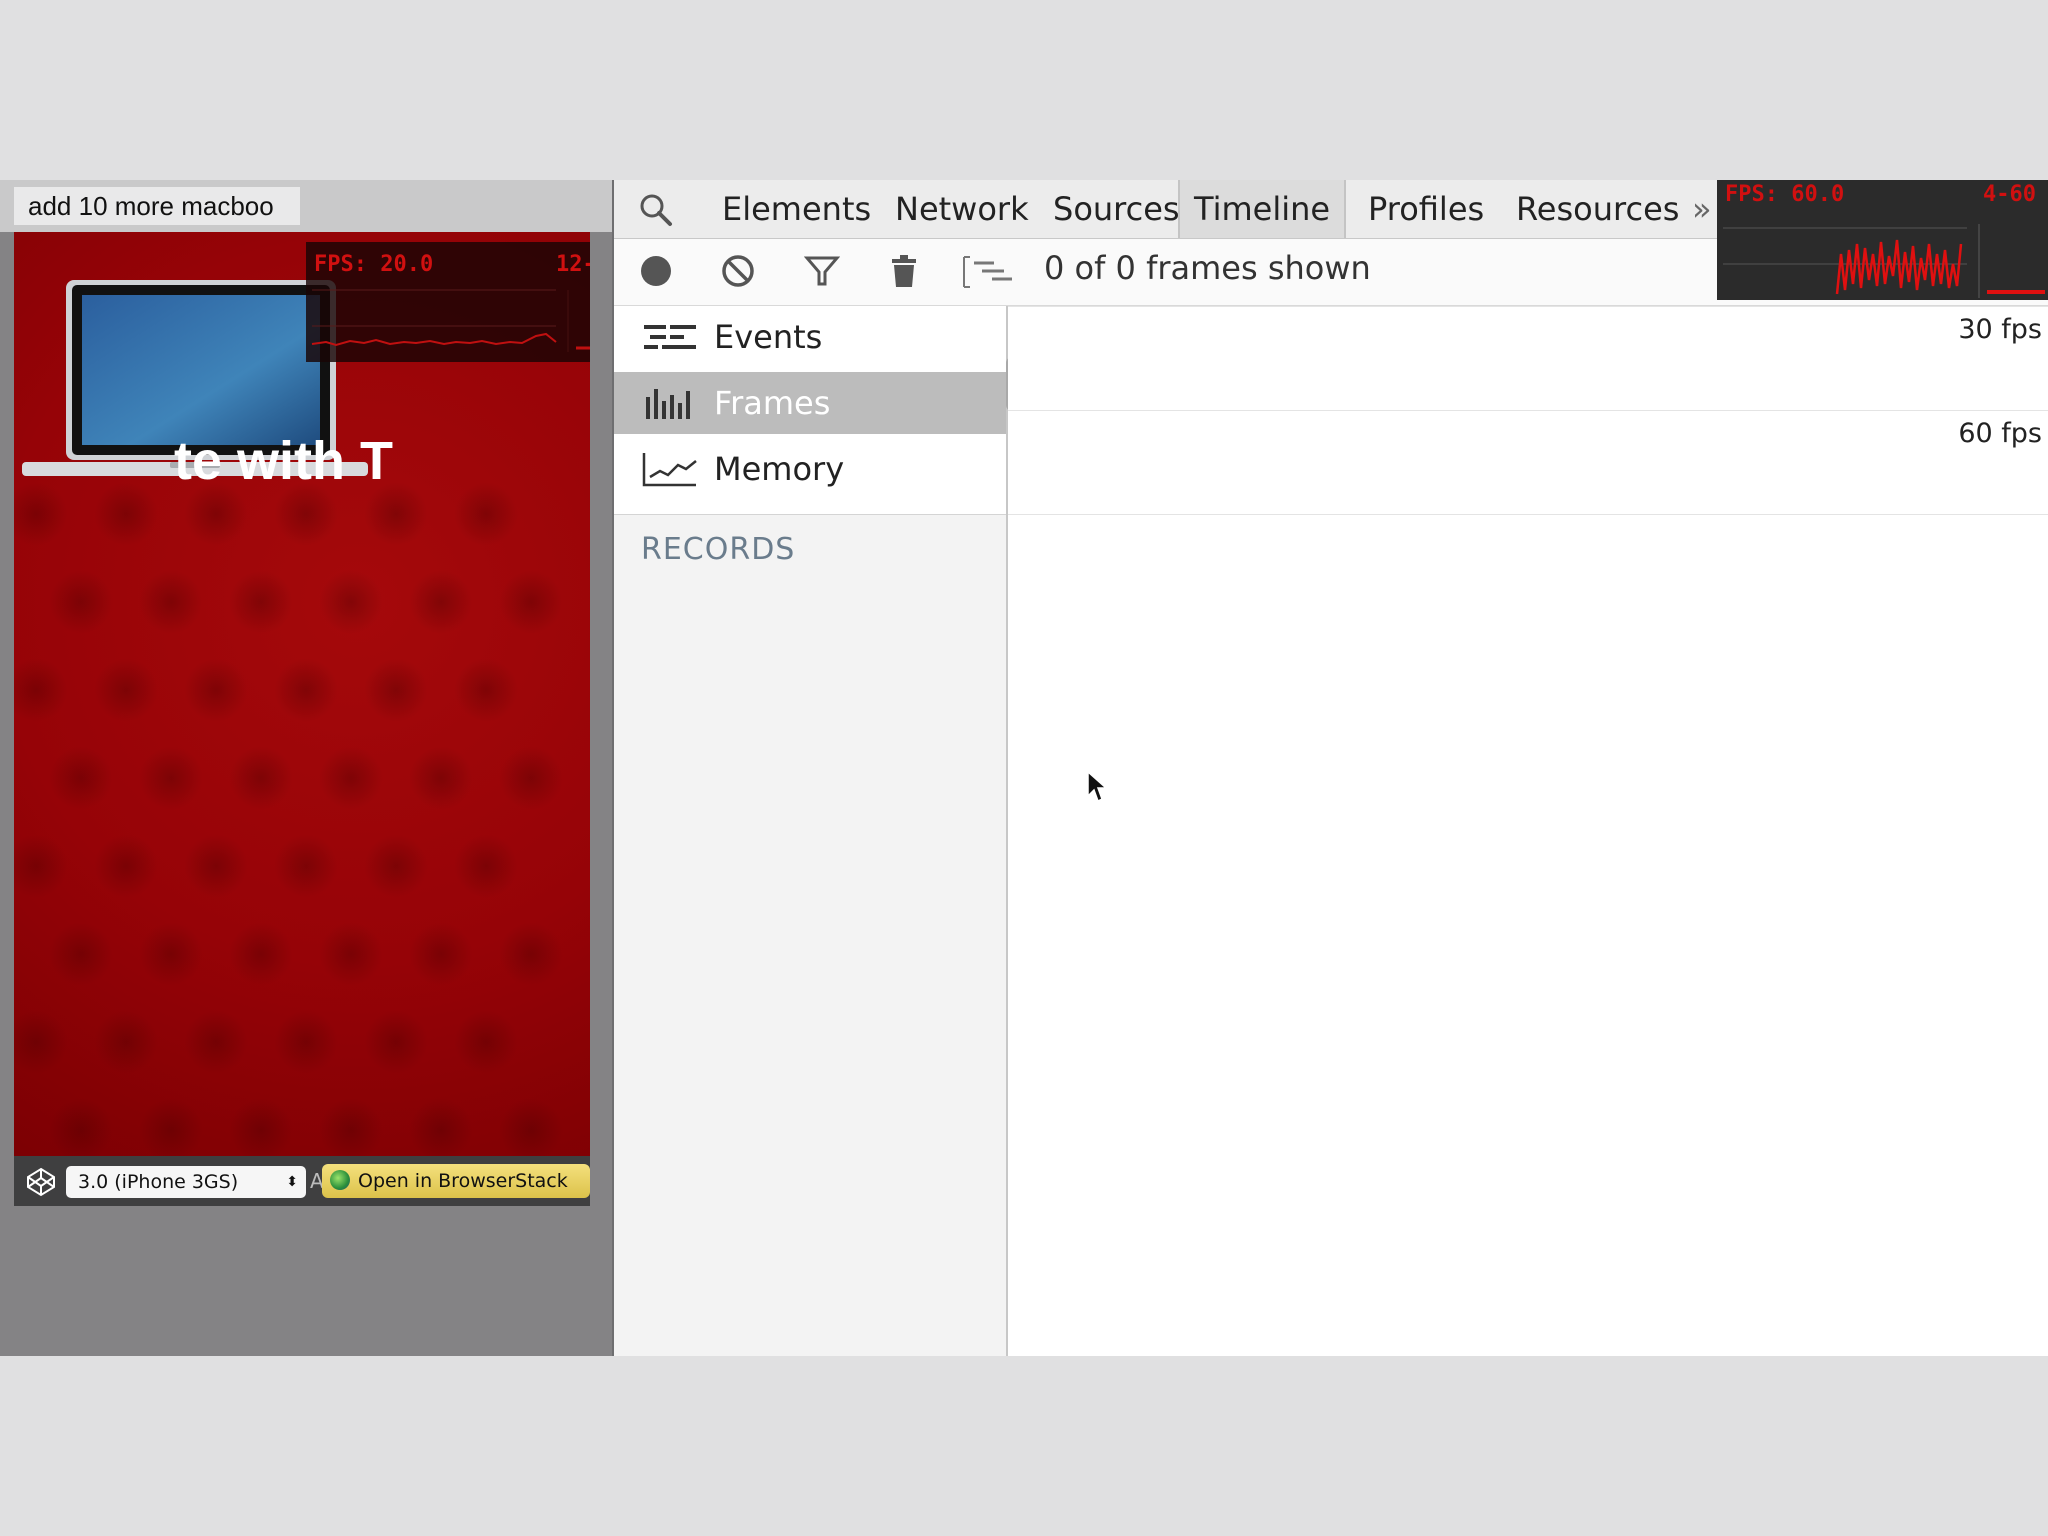 This screenshot has width=2048, height=1536. I want to click on page-heading: te with T, so click(283, 461).